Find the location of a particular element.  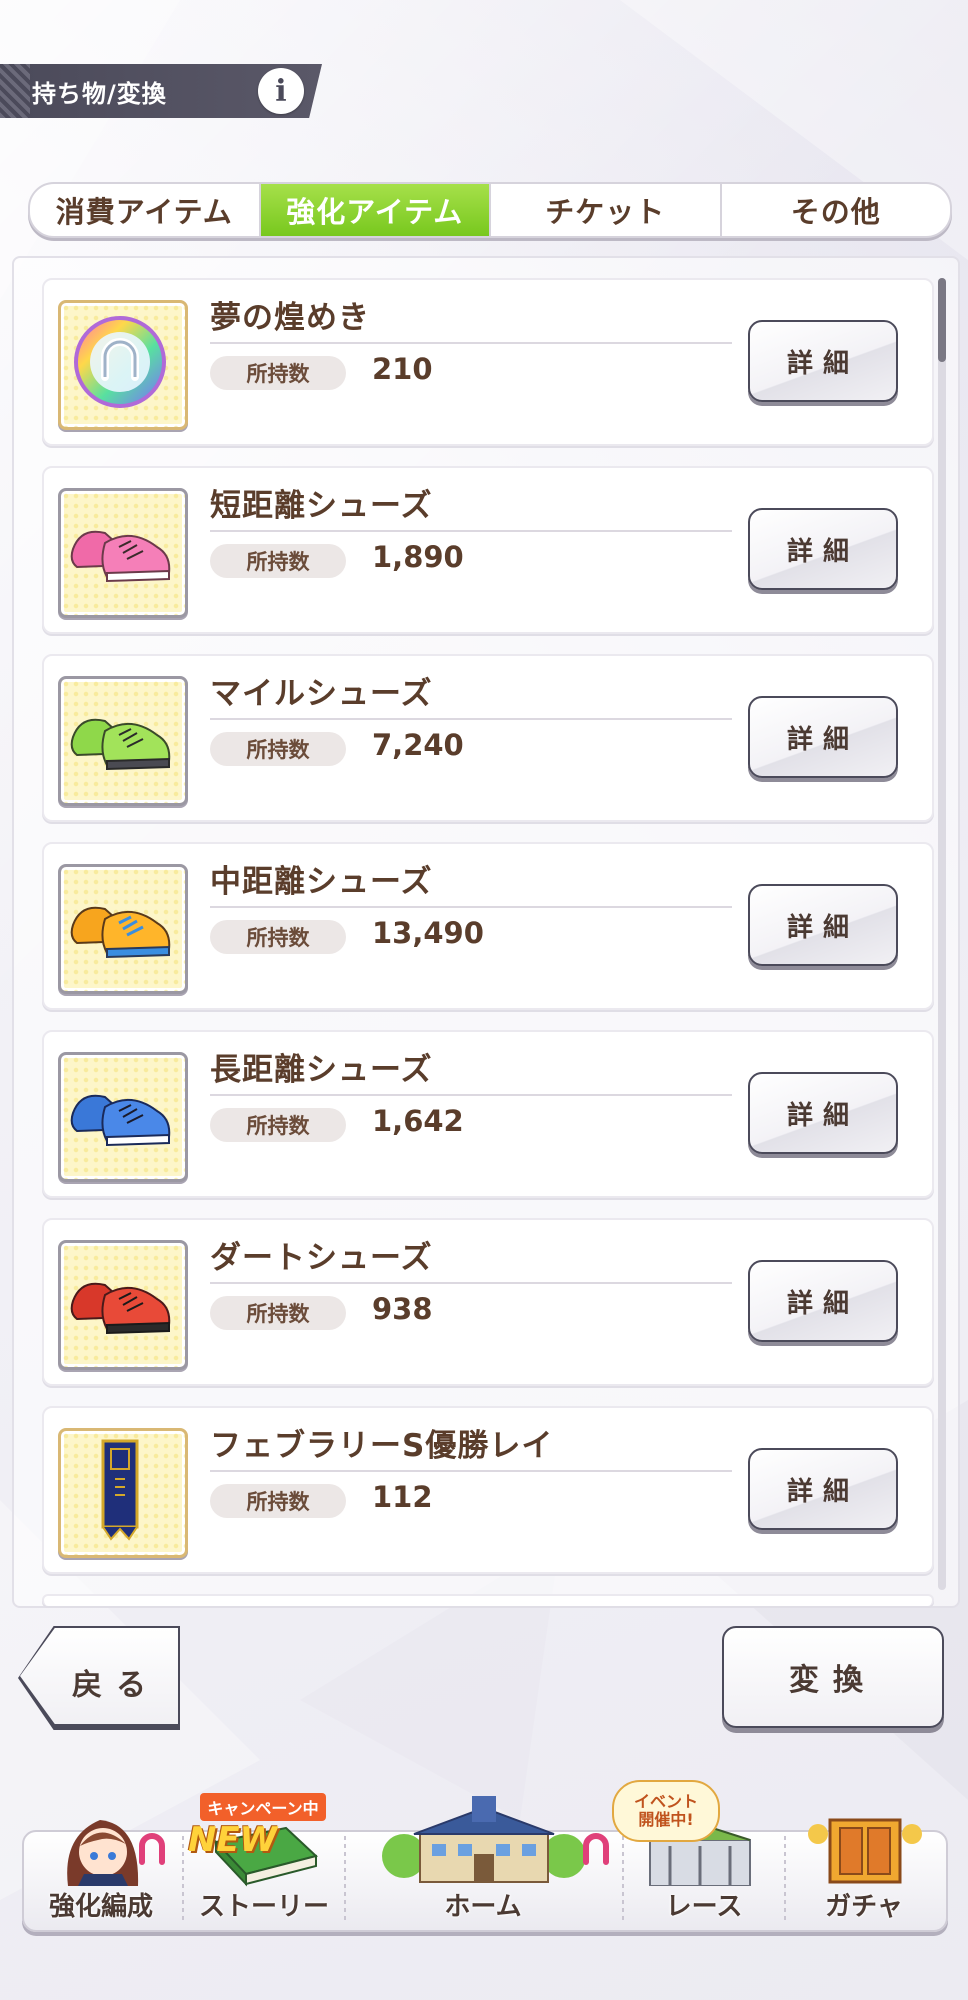

tab-other: その他 is located at coordinates (836, 210).